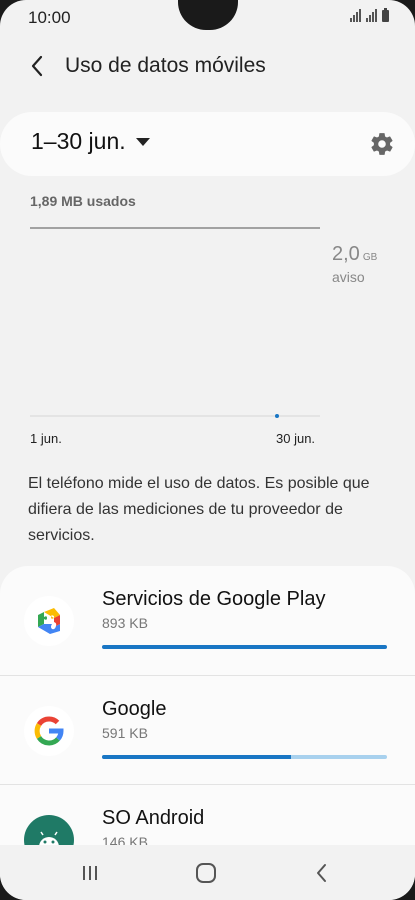  What do you see at coordinates (165, 65) in the screenshot?
I see `page-title: Uso de datos móviles` at bounding box center [165, 65].